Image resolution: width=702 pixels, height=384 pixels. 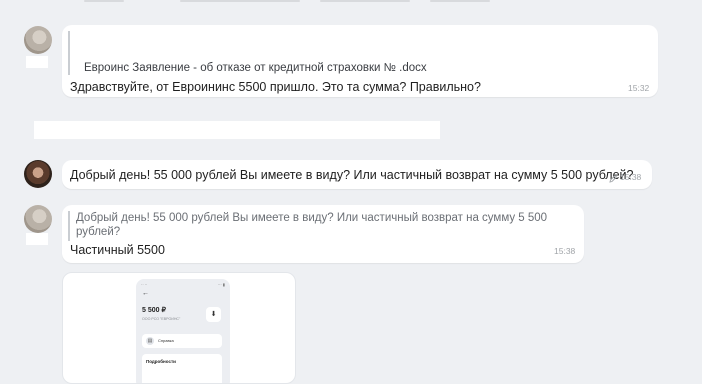 What do you see at coordinates (613, 177) in the screenshot?
I see `pencil-icon` at bounding box center [613, 177].